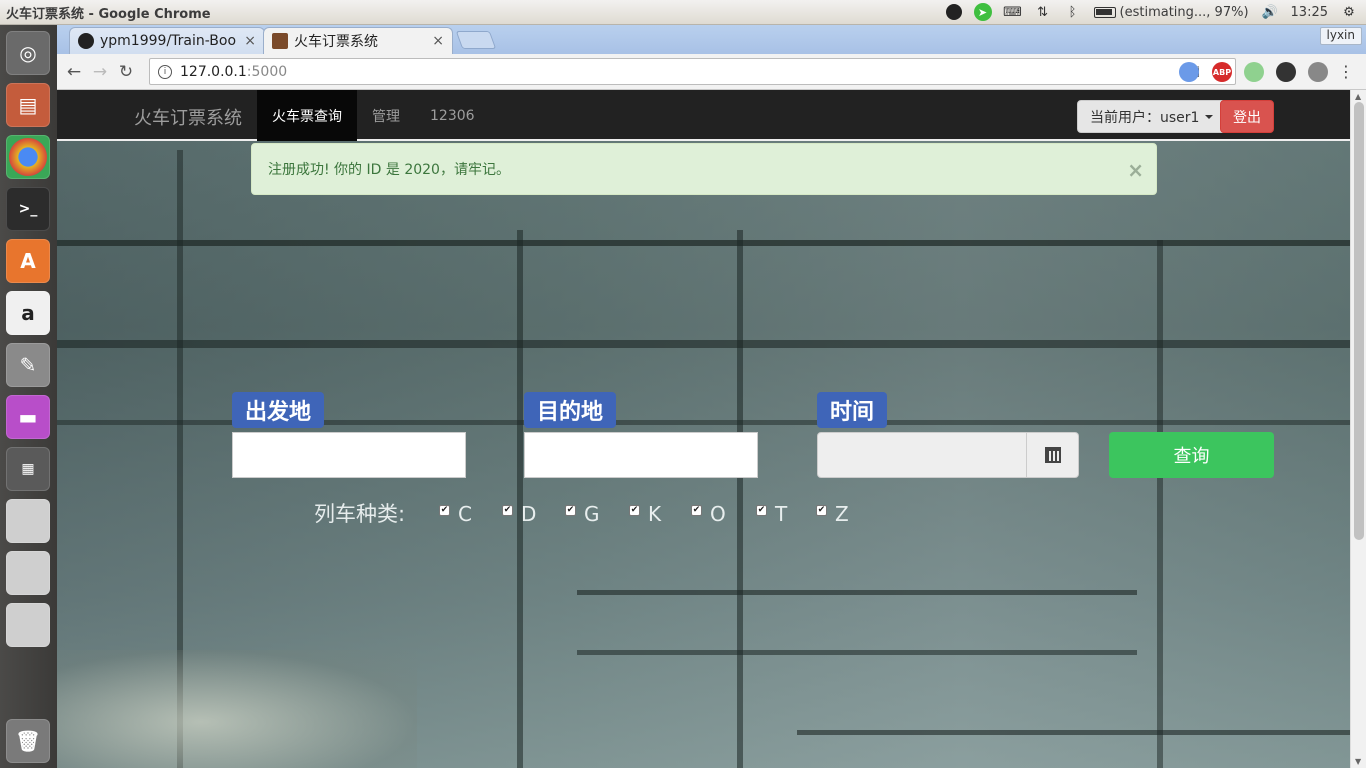 The image size is (1366, 768). Describe the element at coordinates (126, 72) in the screenshot. I see `reload-icon: ↻` at that location.